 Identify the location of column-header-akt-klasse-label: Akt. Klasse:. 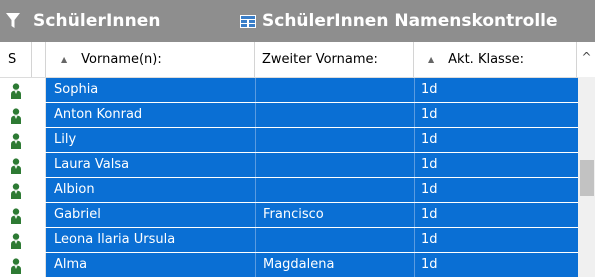
(486, 59).